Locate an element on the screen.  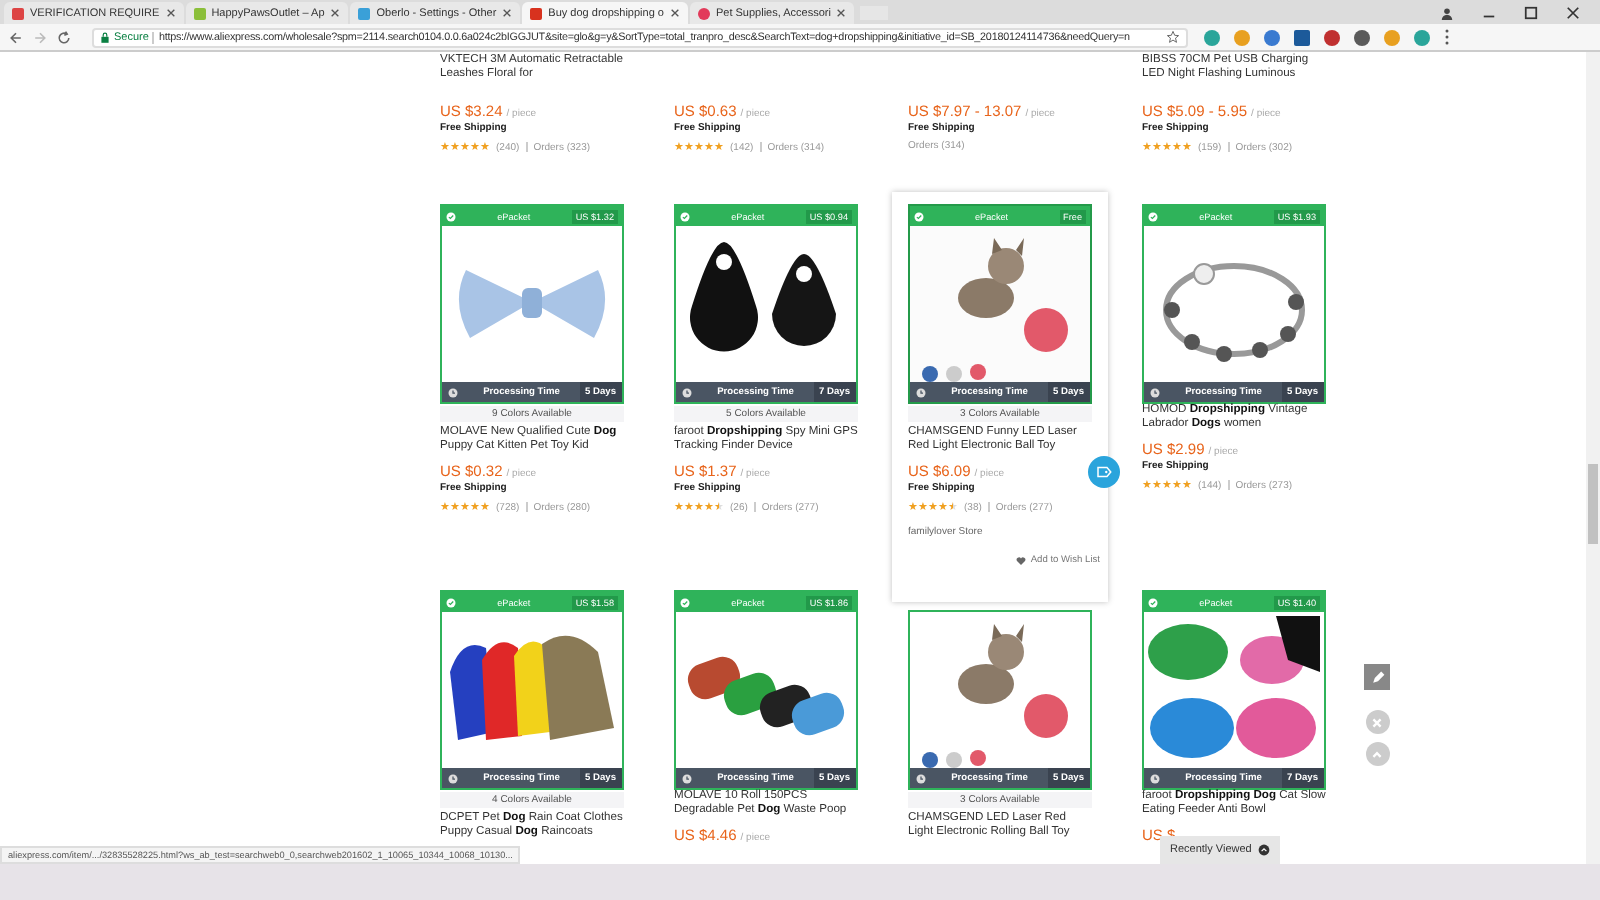
edit-button is located at coordinates (1377, 677).